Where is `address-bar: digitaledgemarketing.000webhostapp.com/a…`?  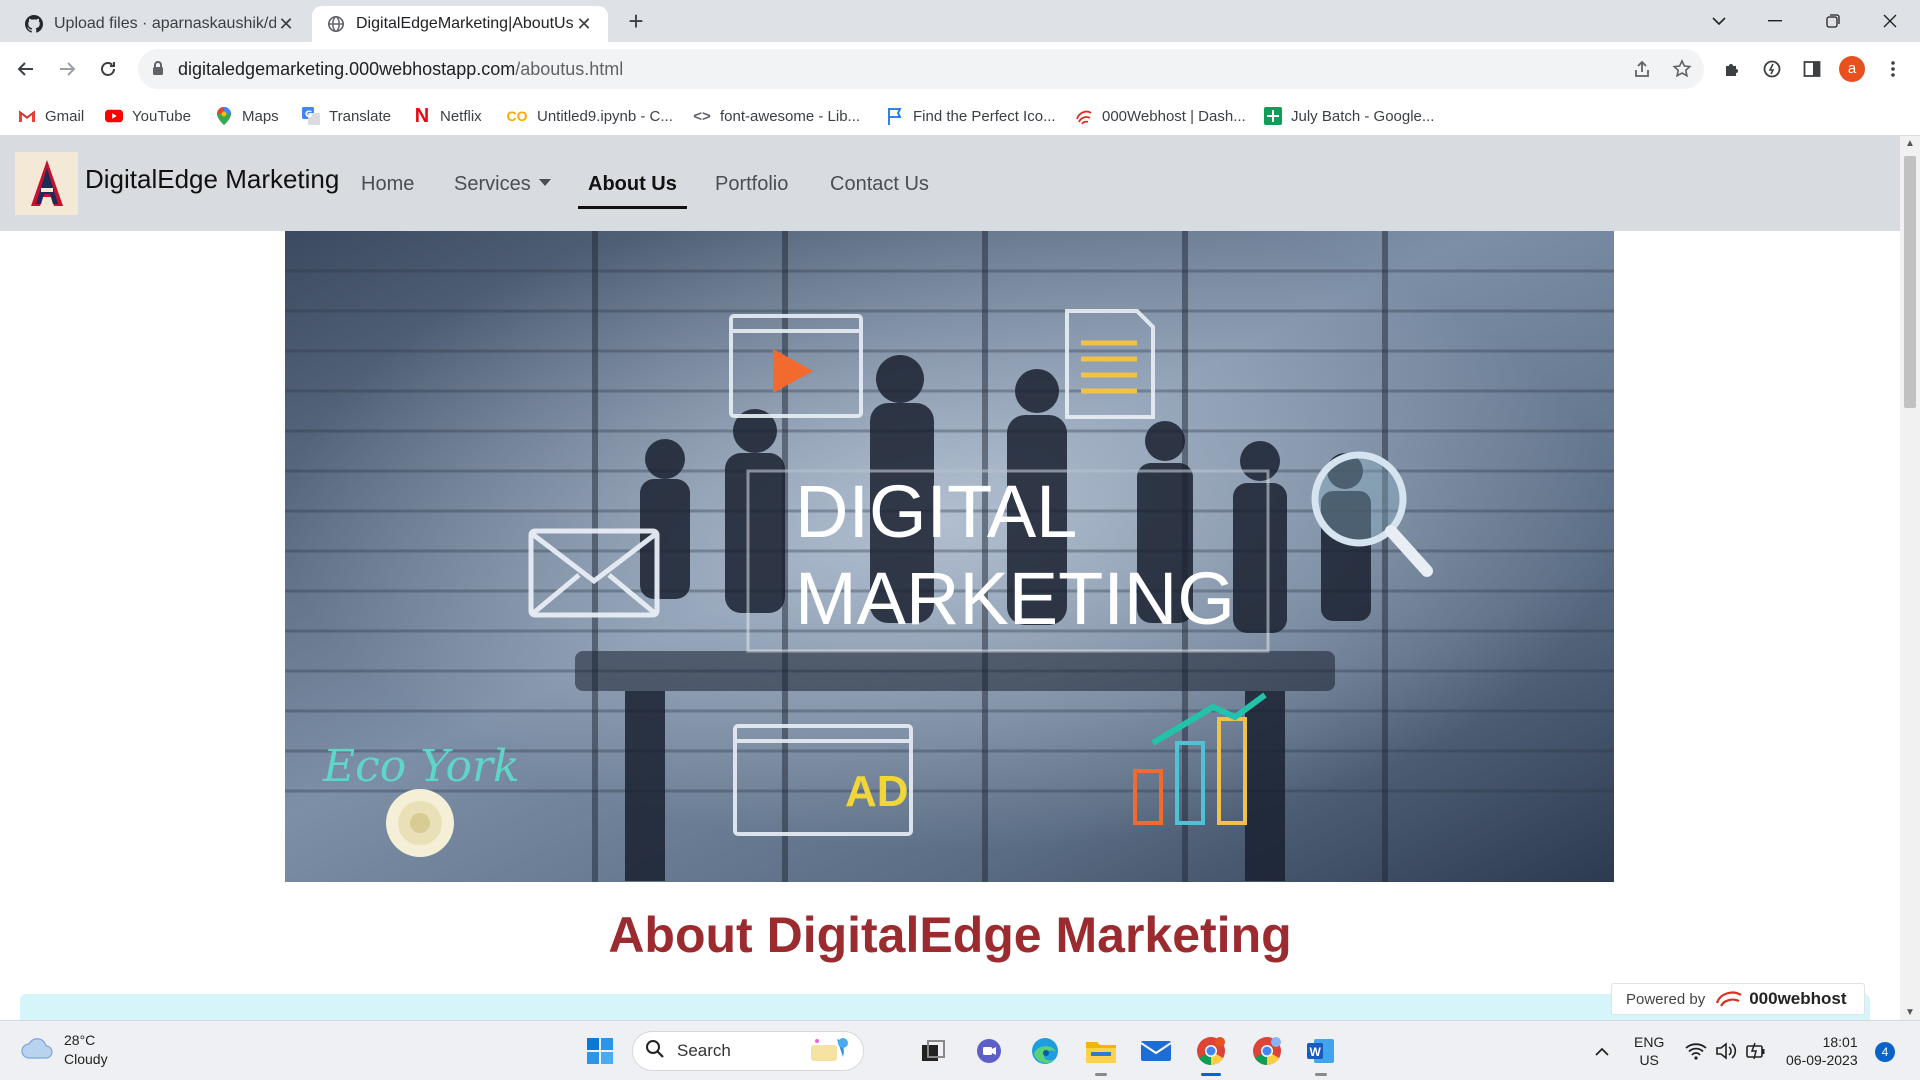
address-bar: digitaledgemarketing.000webhostapp.com/a… is located at coordinates (921, 69).